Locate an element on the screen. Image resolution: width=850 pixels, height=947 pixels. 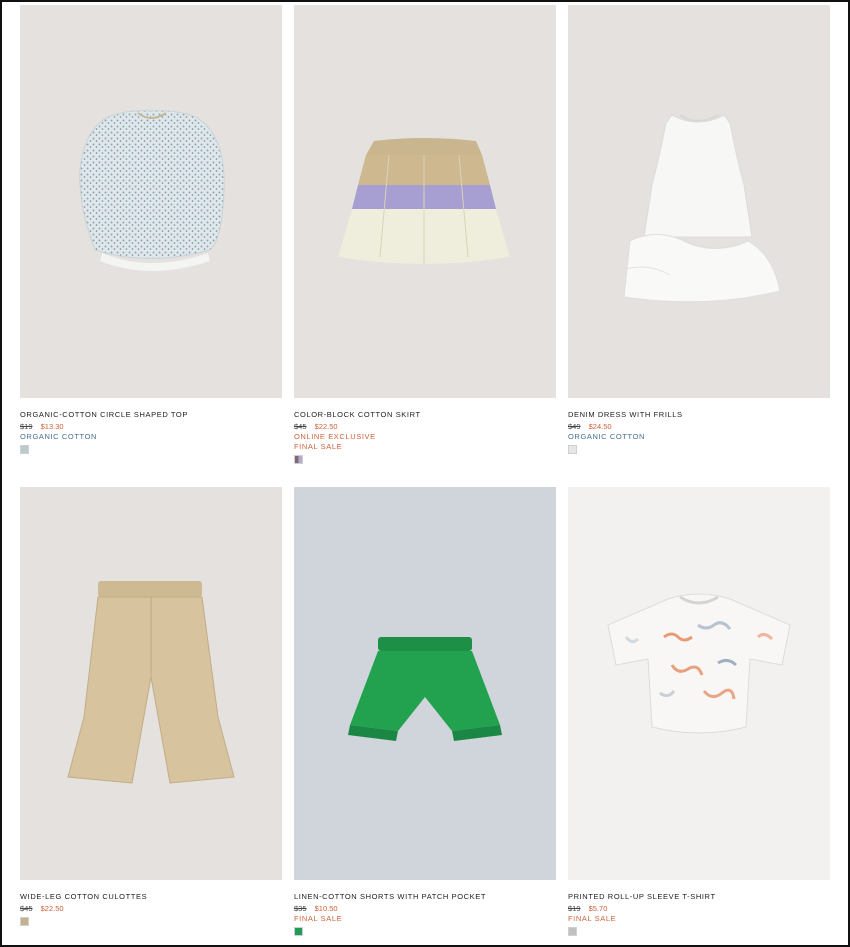
product-image-circle-top is located at coordinates (151, 201).